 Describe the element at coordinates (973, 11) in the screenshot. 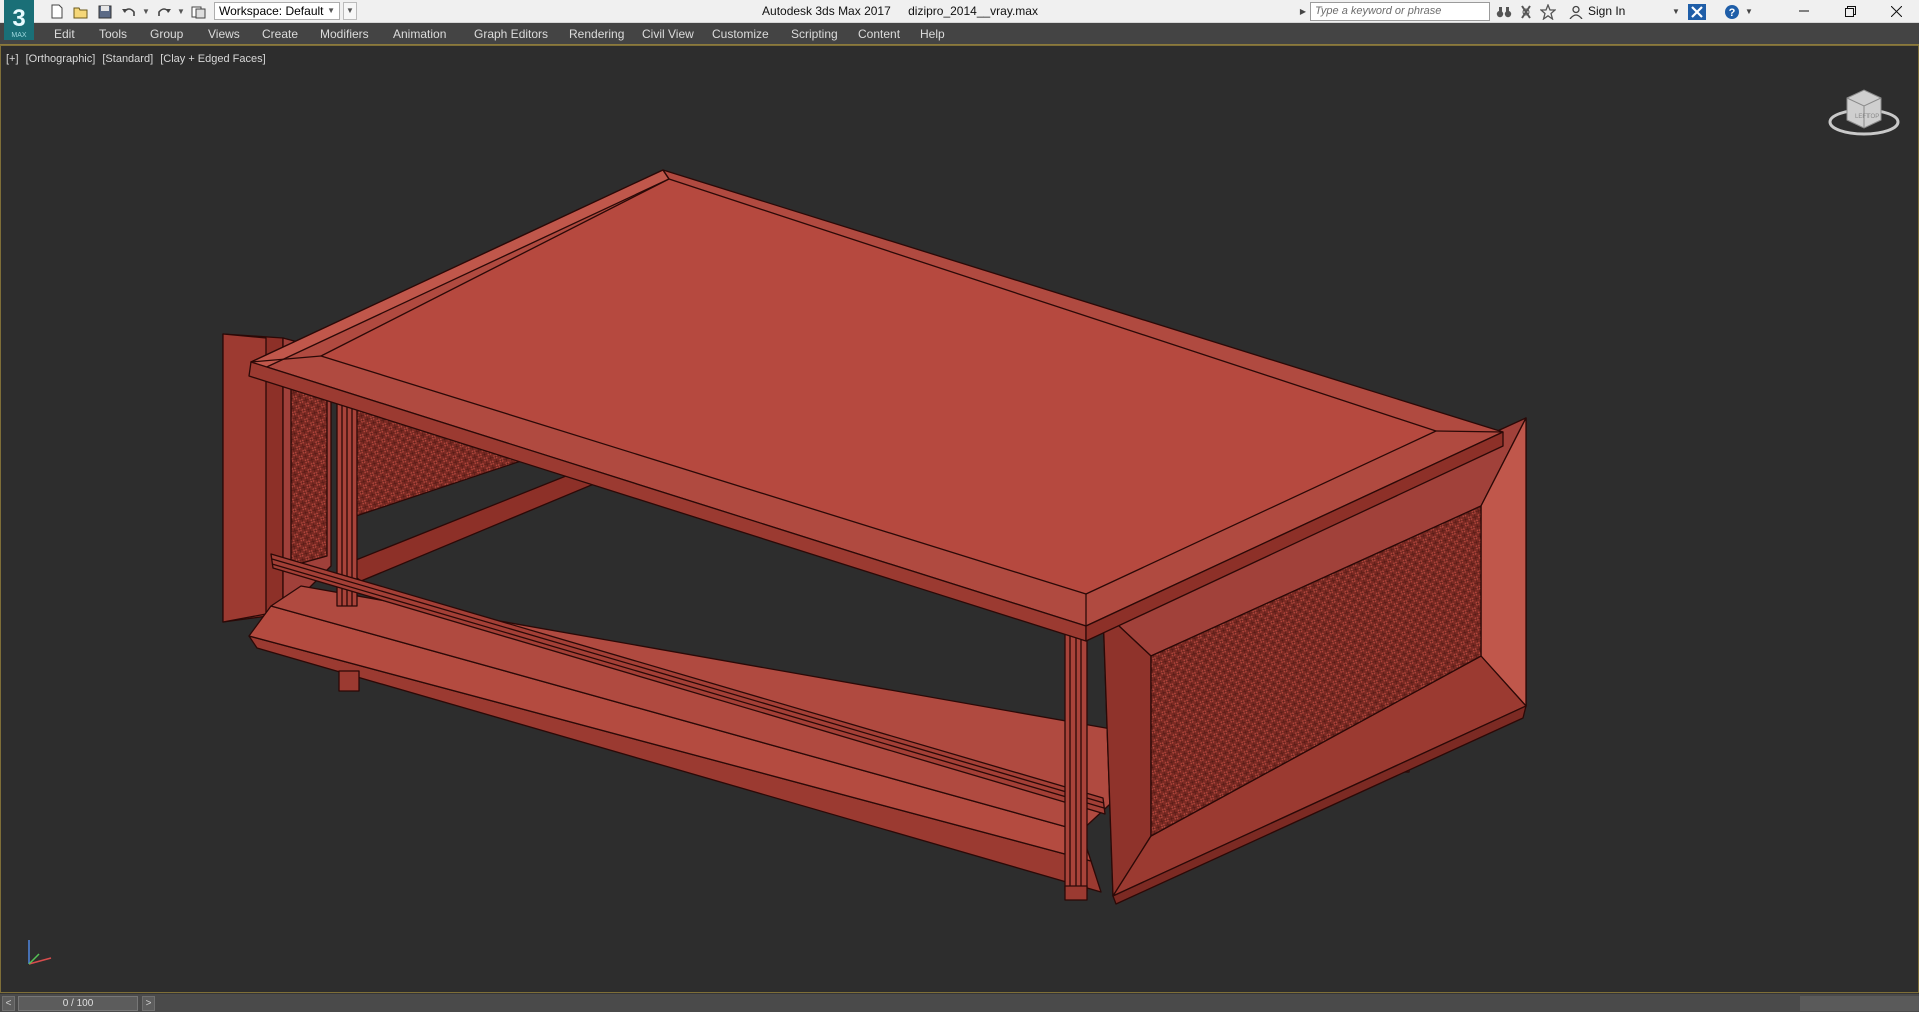

I see `file-name: dizipro_2014__vray.max` at that location.